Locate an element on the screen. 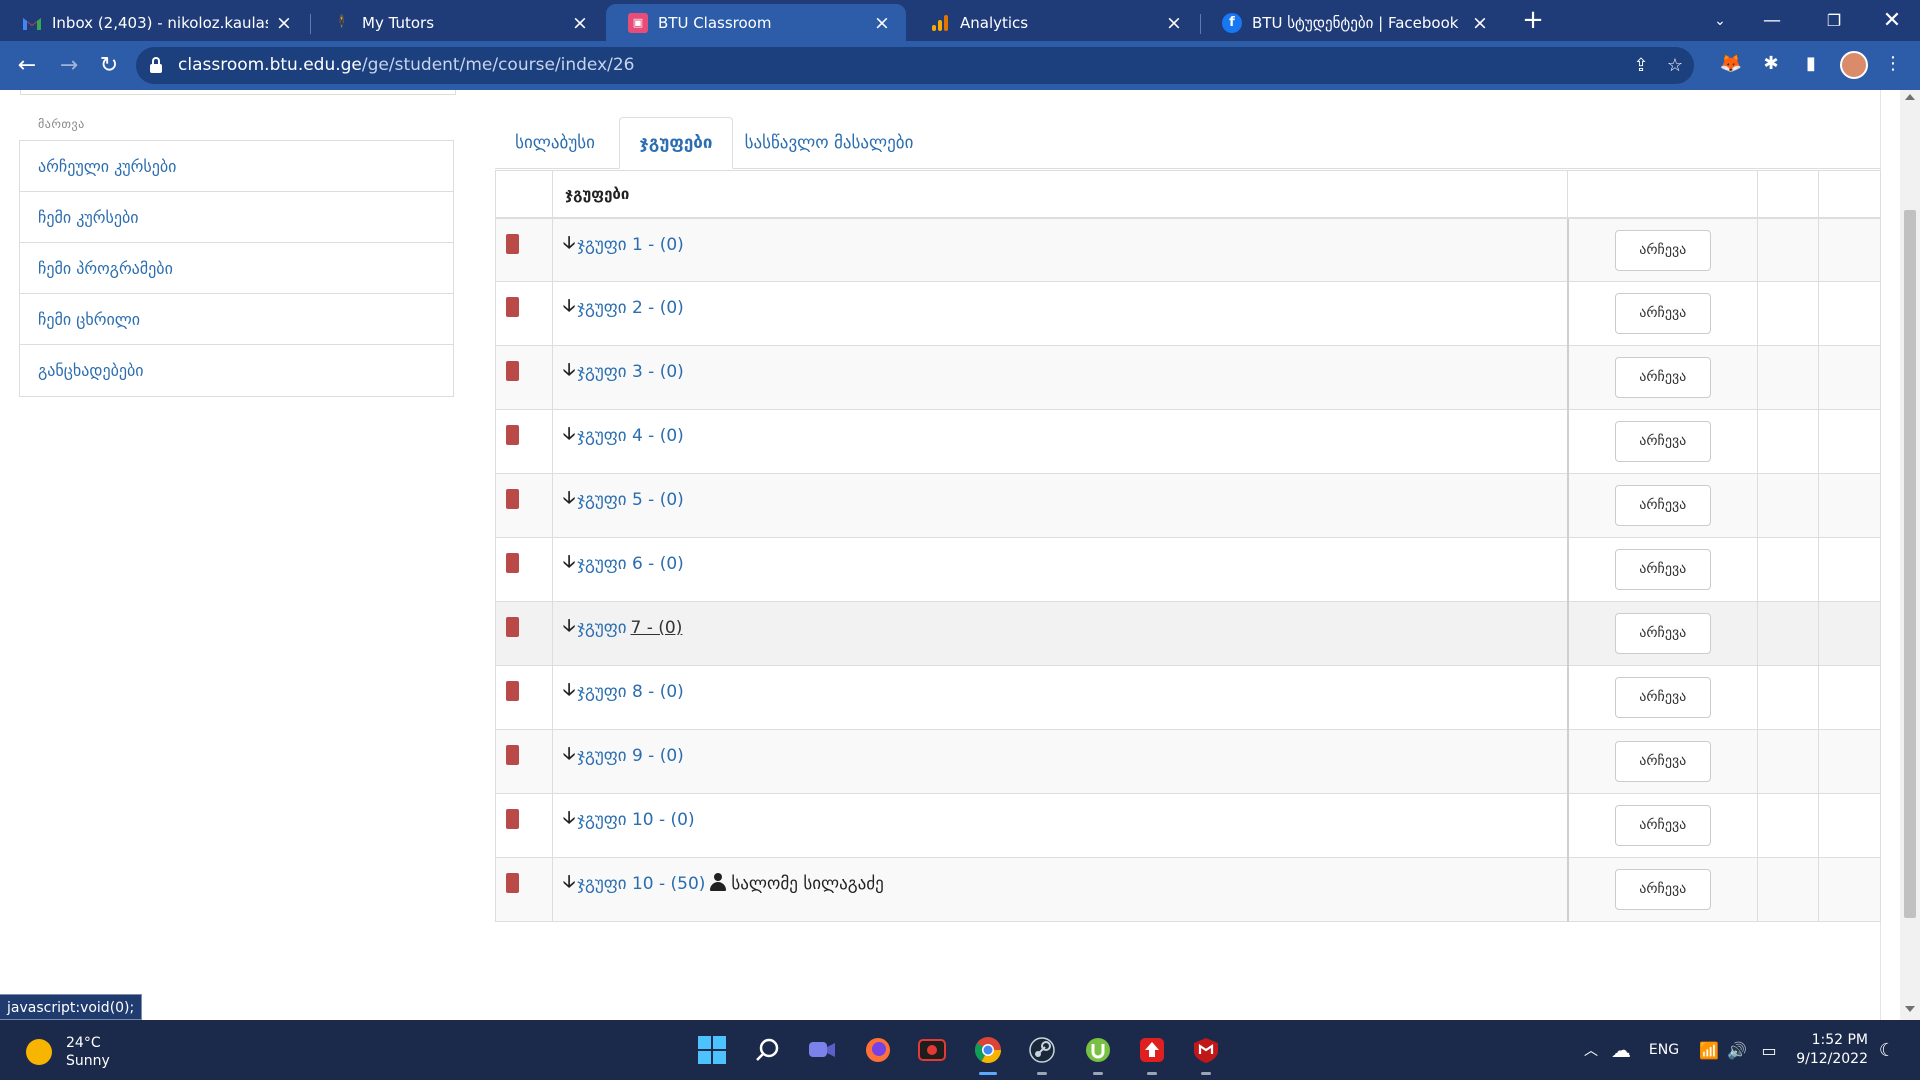  group-cell: 🡣 ჯგუფი 3 - (0) is located at coordinates (1060, 377).